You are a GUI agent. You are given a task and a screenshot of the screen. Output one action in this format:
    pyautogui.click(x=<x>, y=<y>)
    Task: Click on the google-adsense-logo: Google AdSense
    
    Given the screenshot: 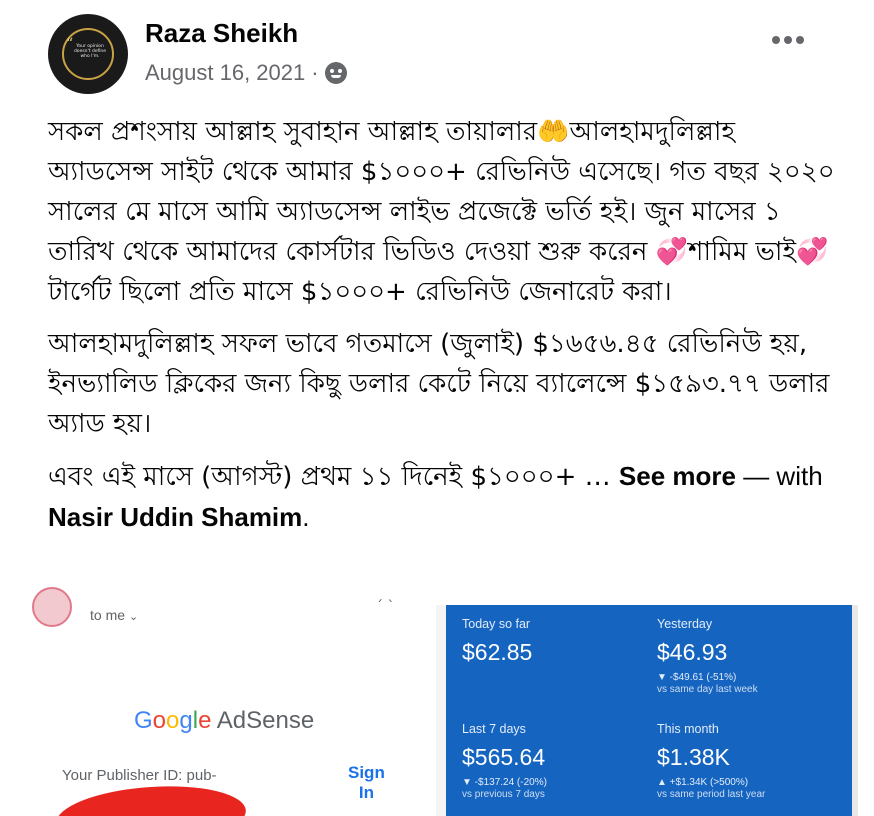 What is the action you would take?
    pyautogui.click(x=224, y=721)
    